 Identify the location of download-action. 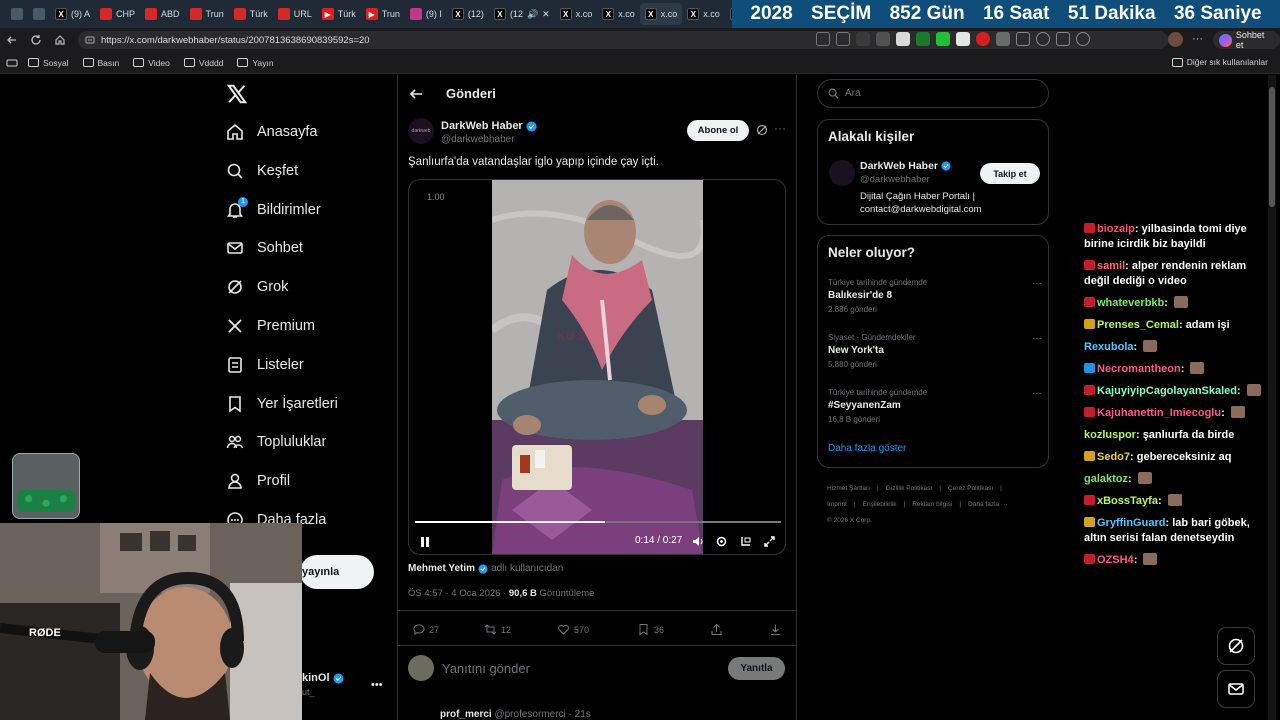
(775, 629).